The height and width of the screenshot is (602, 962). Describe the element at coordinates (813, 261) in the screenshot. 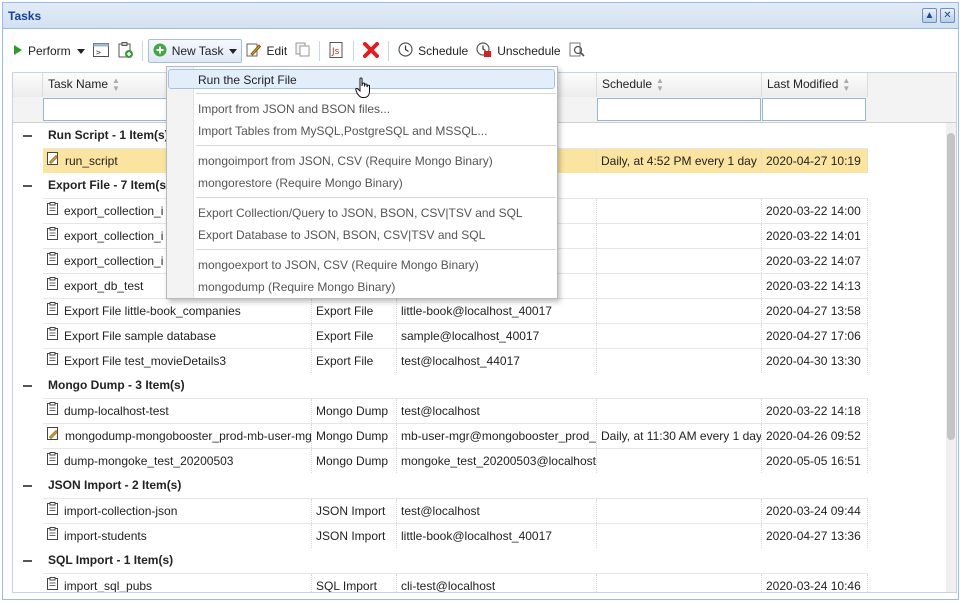

I see `cell-text: 2020-03-22 14:07` at that location.